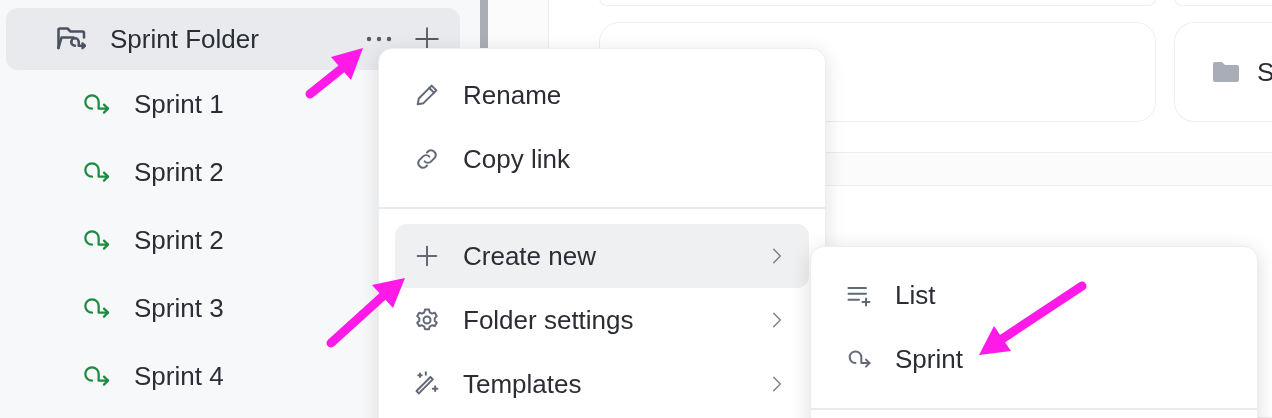  What do you see at coordinates (379, 39) in the screenshot?
I see `more-icon` at bounding box center [379, 39].